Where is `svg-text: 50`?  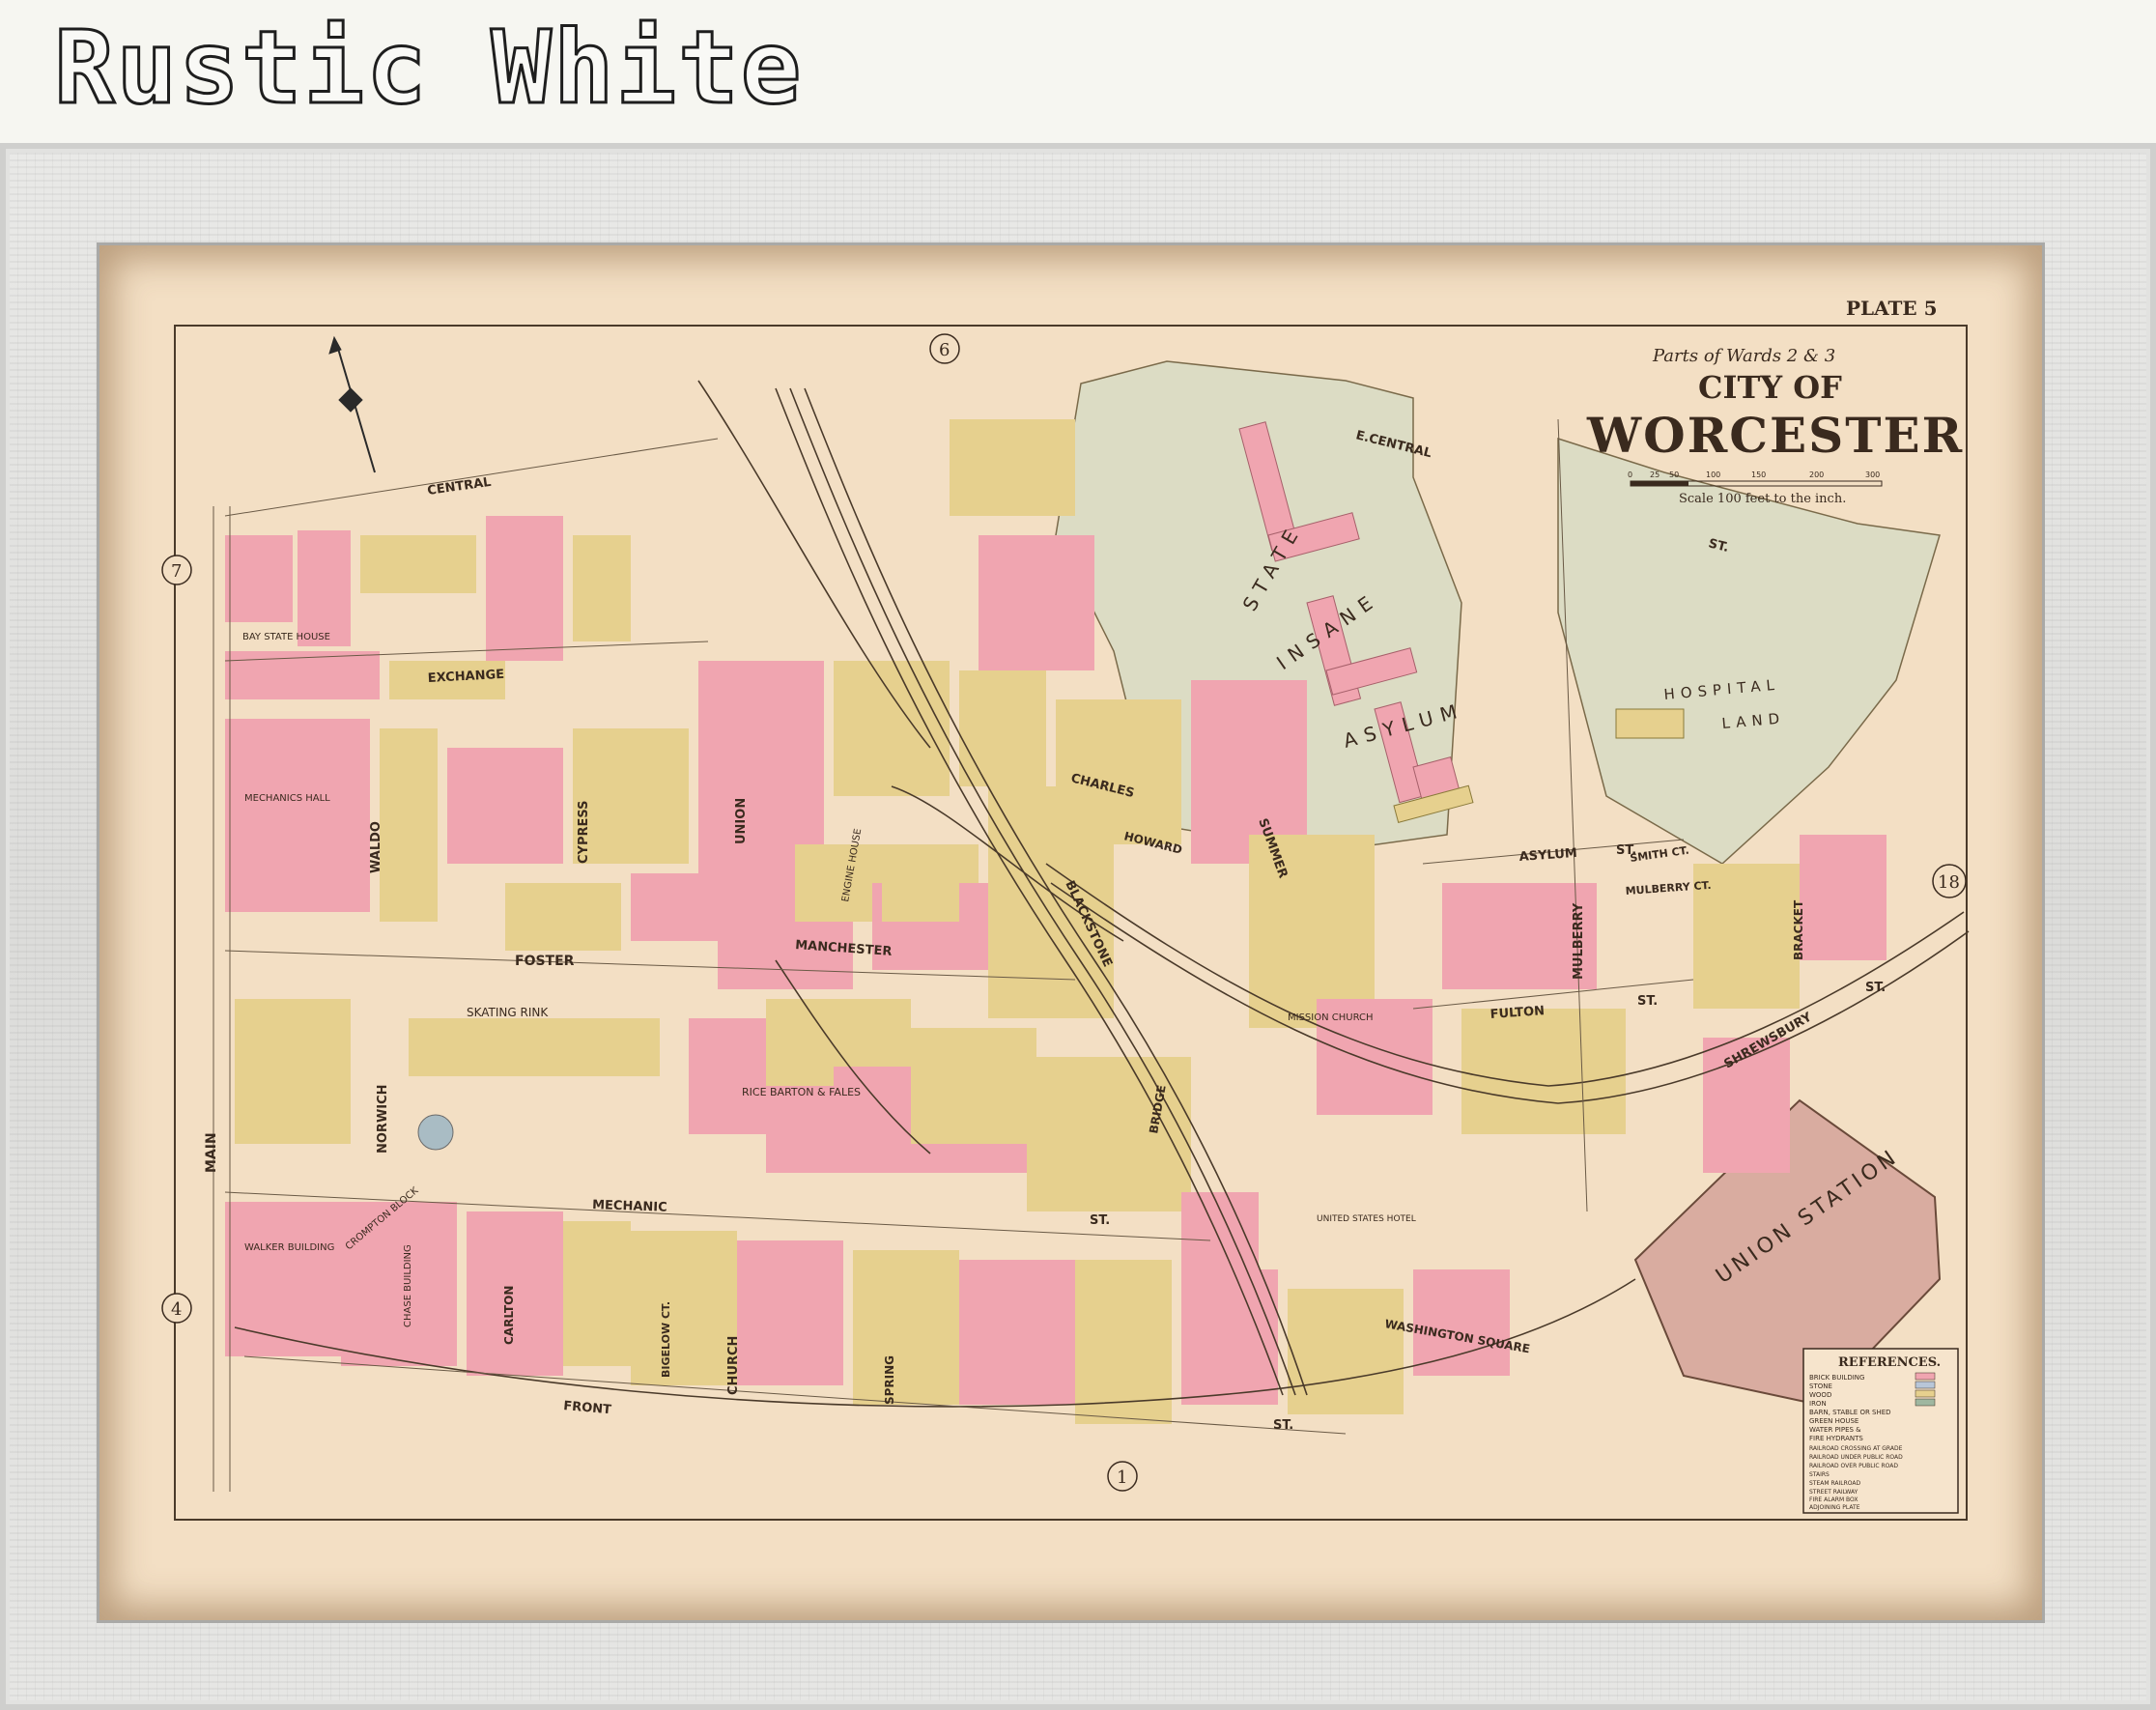 svg-text: 50 is located at coordinates (1674, 475).